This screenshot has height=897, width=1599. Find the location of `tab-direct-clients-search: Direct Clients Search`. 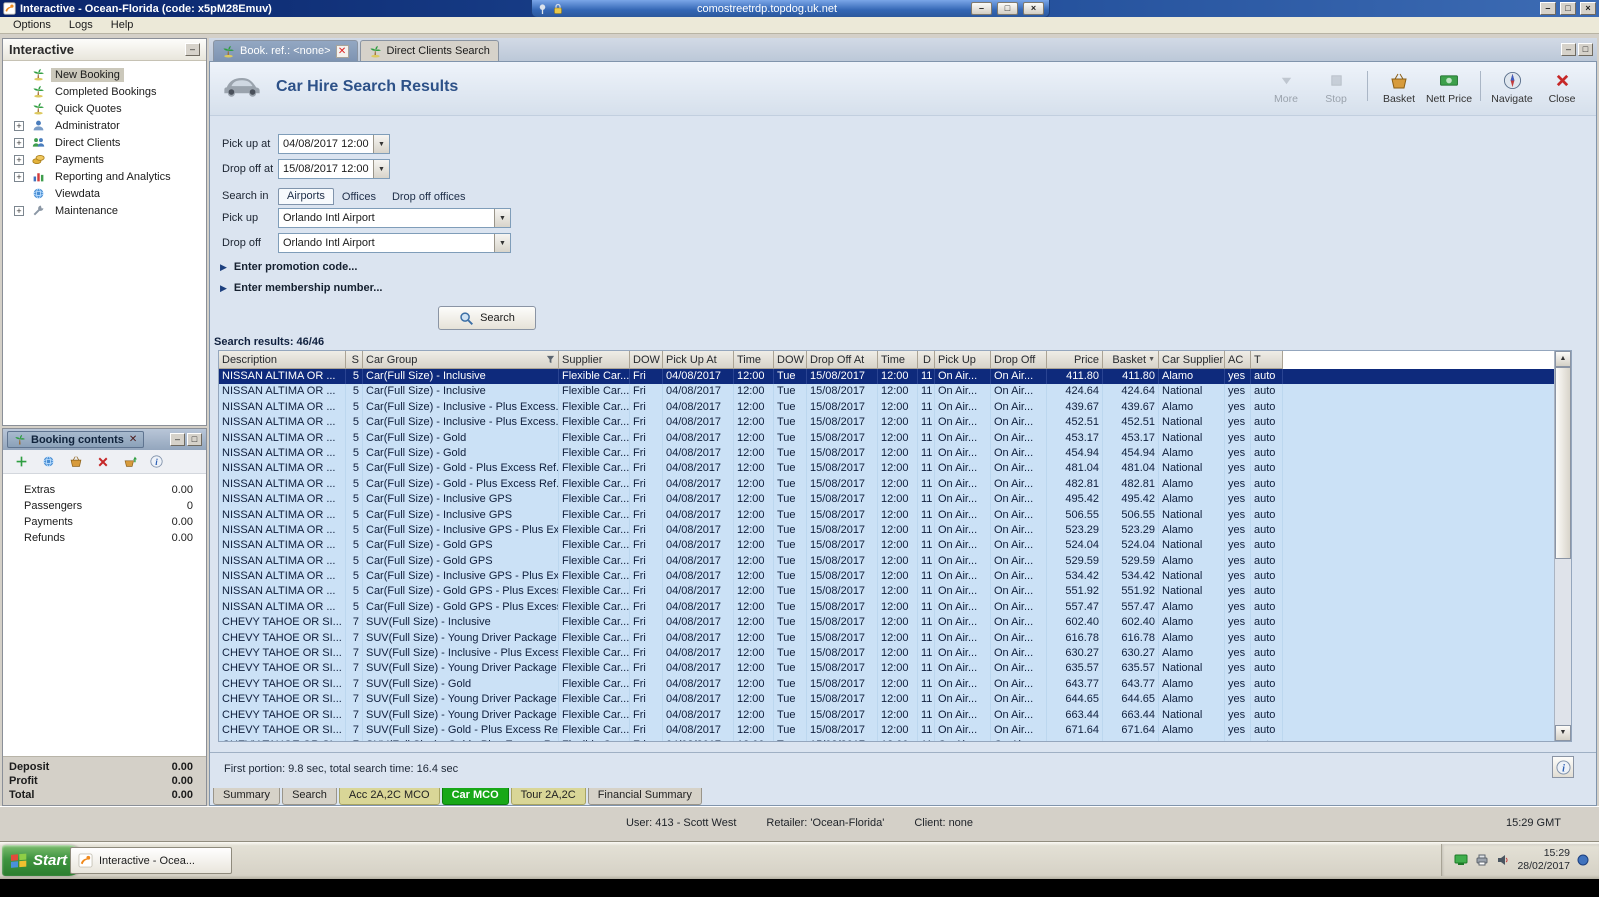

tab-direct-clients-search: Direct Clients Search is located at coordinates (429, 50).